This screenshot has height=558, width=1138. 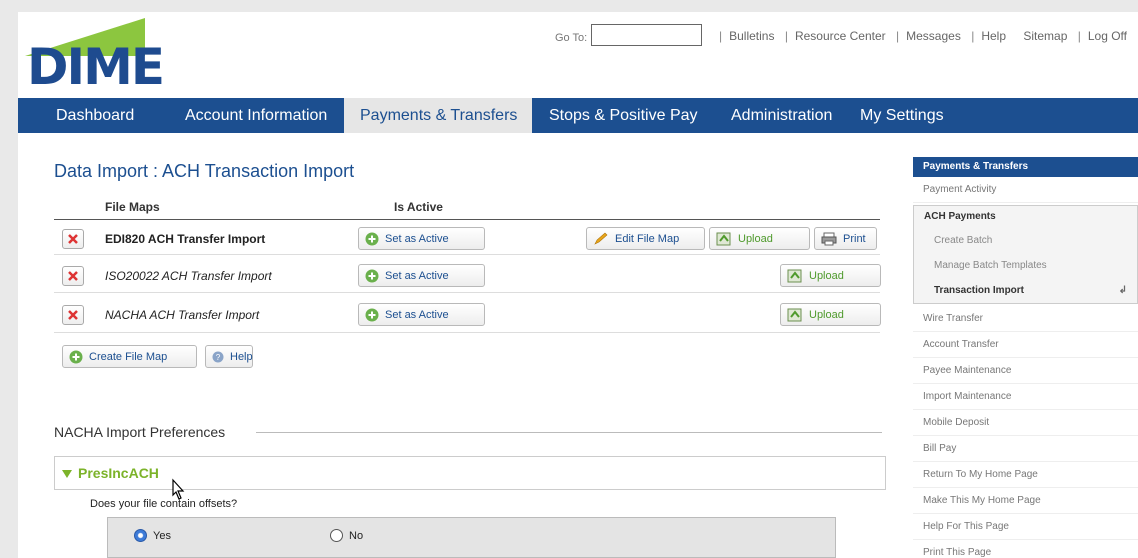 I want to click on help-link: Help, so click(x=993, y=36).